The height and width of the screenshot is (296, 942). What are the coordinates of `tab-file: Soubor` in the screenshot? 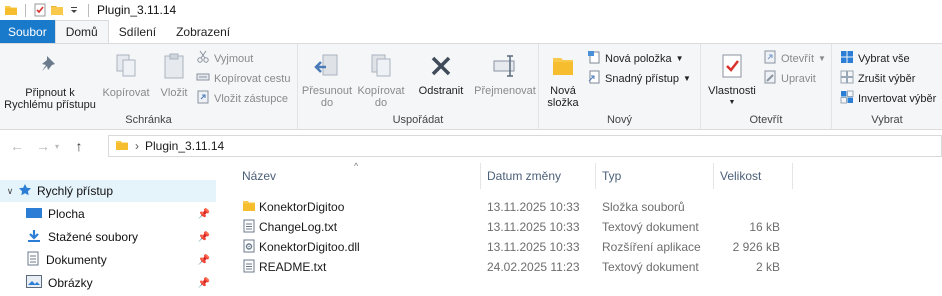 It's located at (27, 31).